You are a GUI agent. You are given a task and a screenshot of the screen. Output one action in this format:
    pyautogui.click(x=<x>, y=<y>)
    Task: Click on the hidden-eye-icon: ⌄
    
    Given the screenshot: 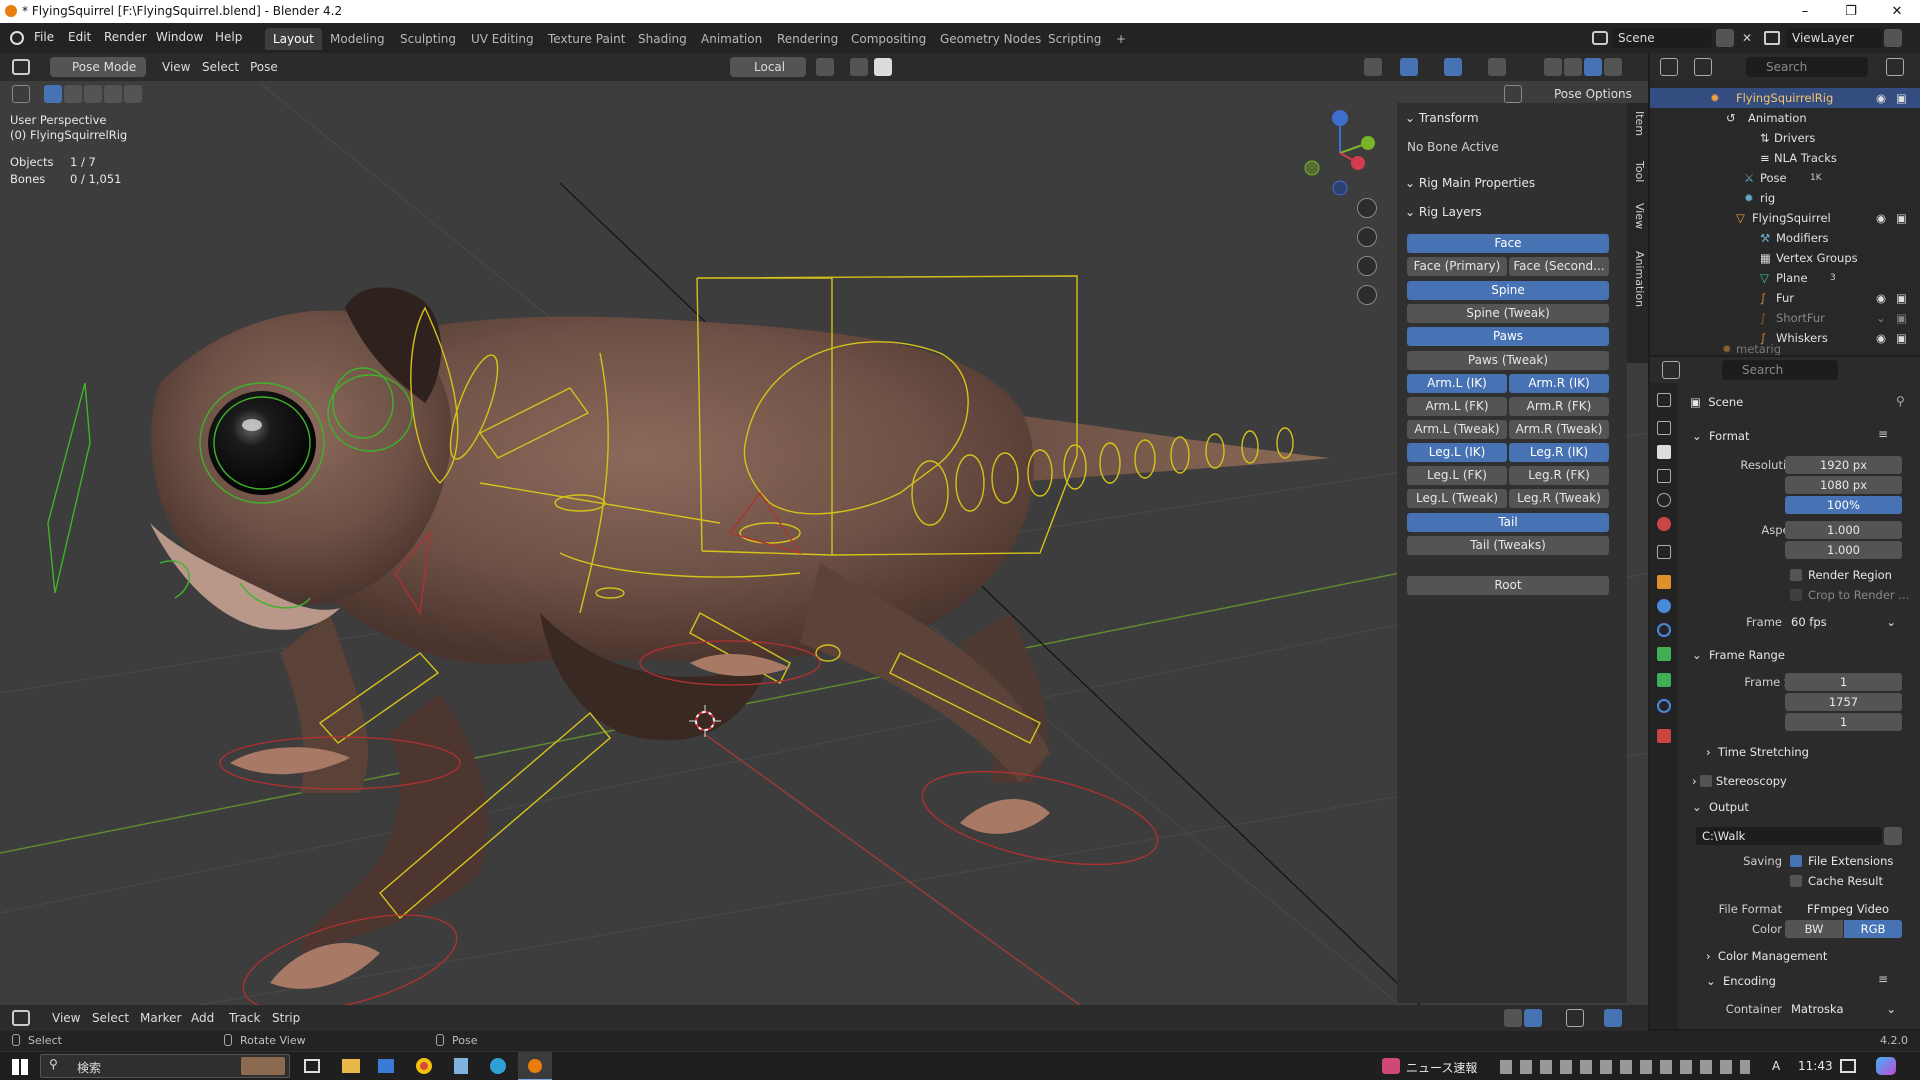 What is the action you would take?
    pyautogui.click(x=1881, y=318)
    